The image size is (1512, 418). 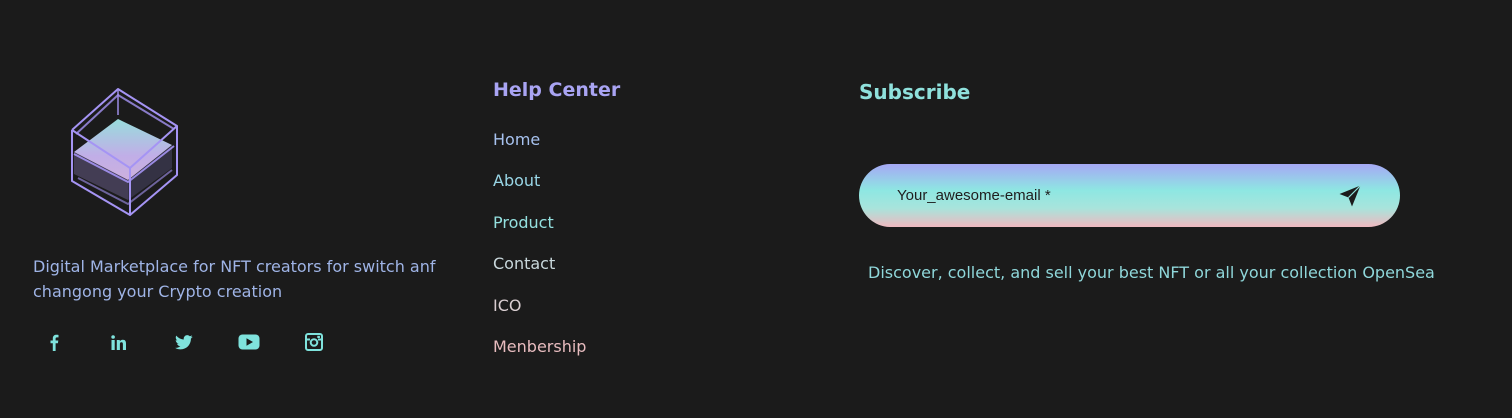 I want to click on send-icon, so click(x=1350, y=196).